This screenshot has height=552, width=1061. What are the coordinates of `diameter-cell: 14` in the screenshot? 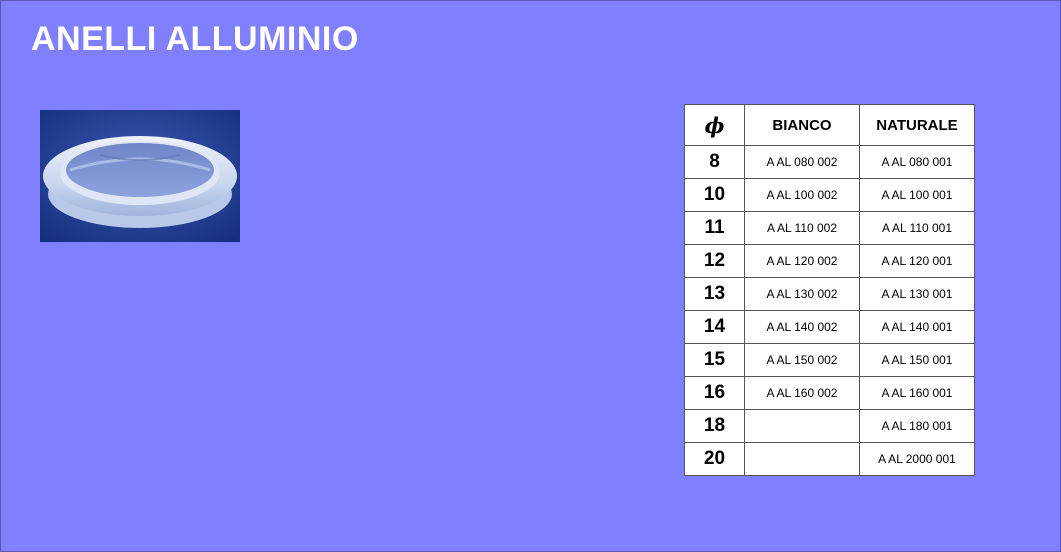 It's located at (714, 327).